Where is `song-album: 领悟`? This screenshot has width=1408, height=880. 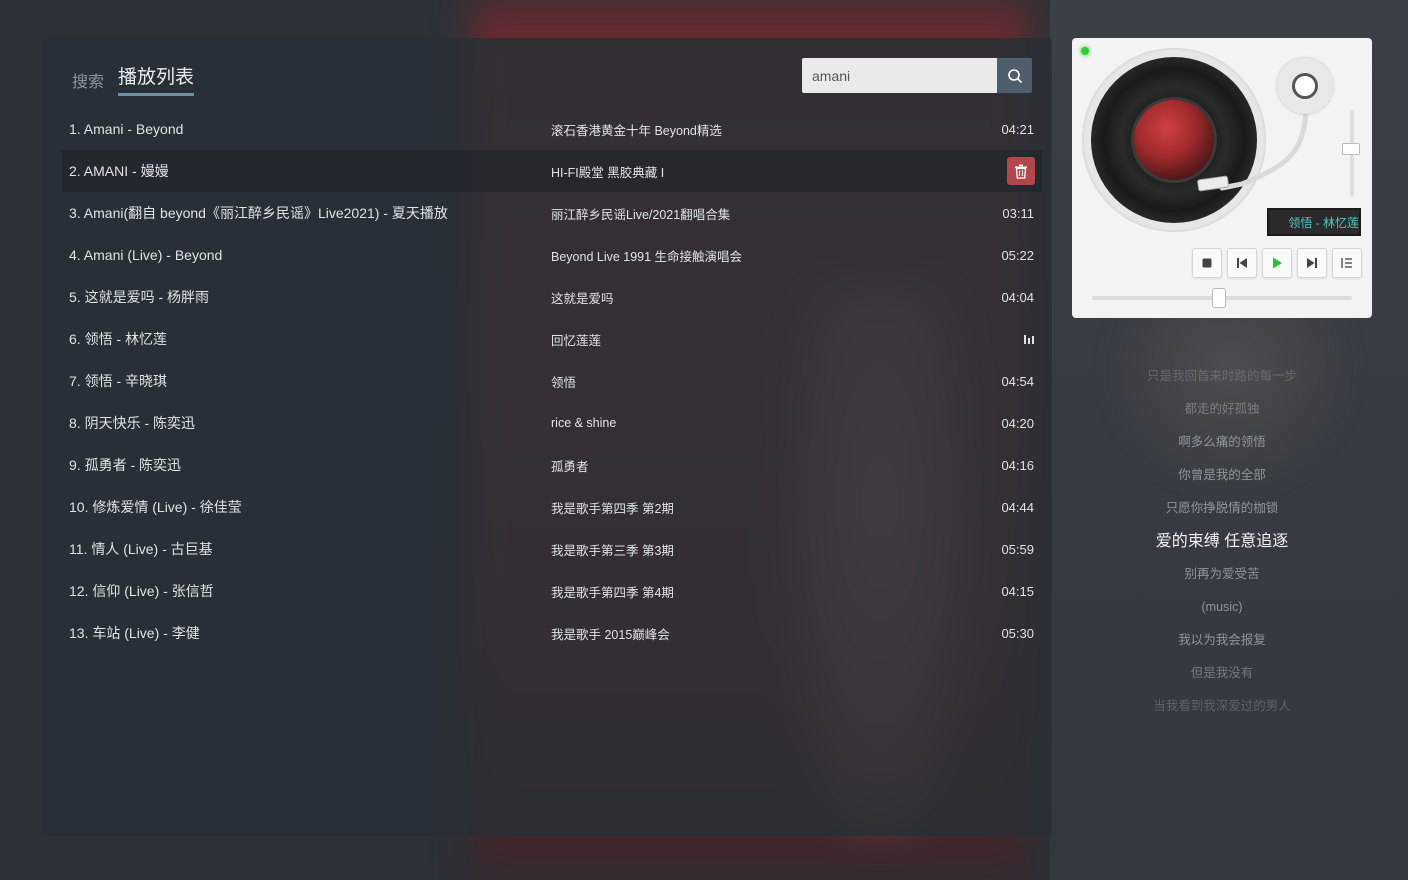
song-album: 领悟 is located at coordinates (564, 382).